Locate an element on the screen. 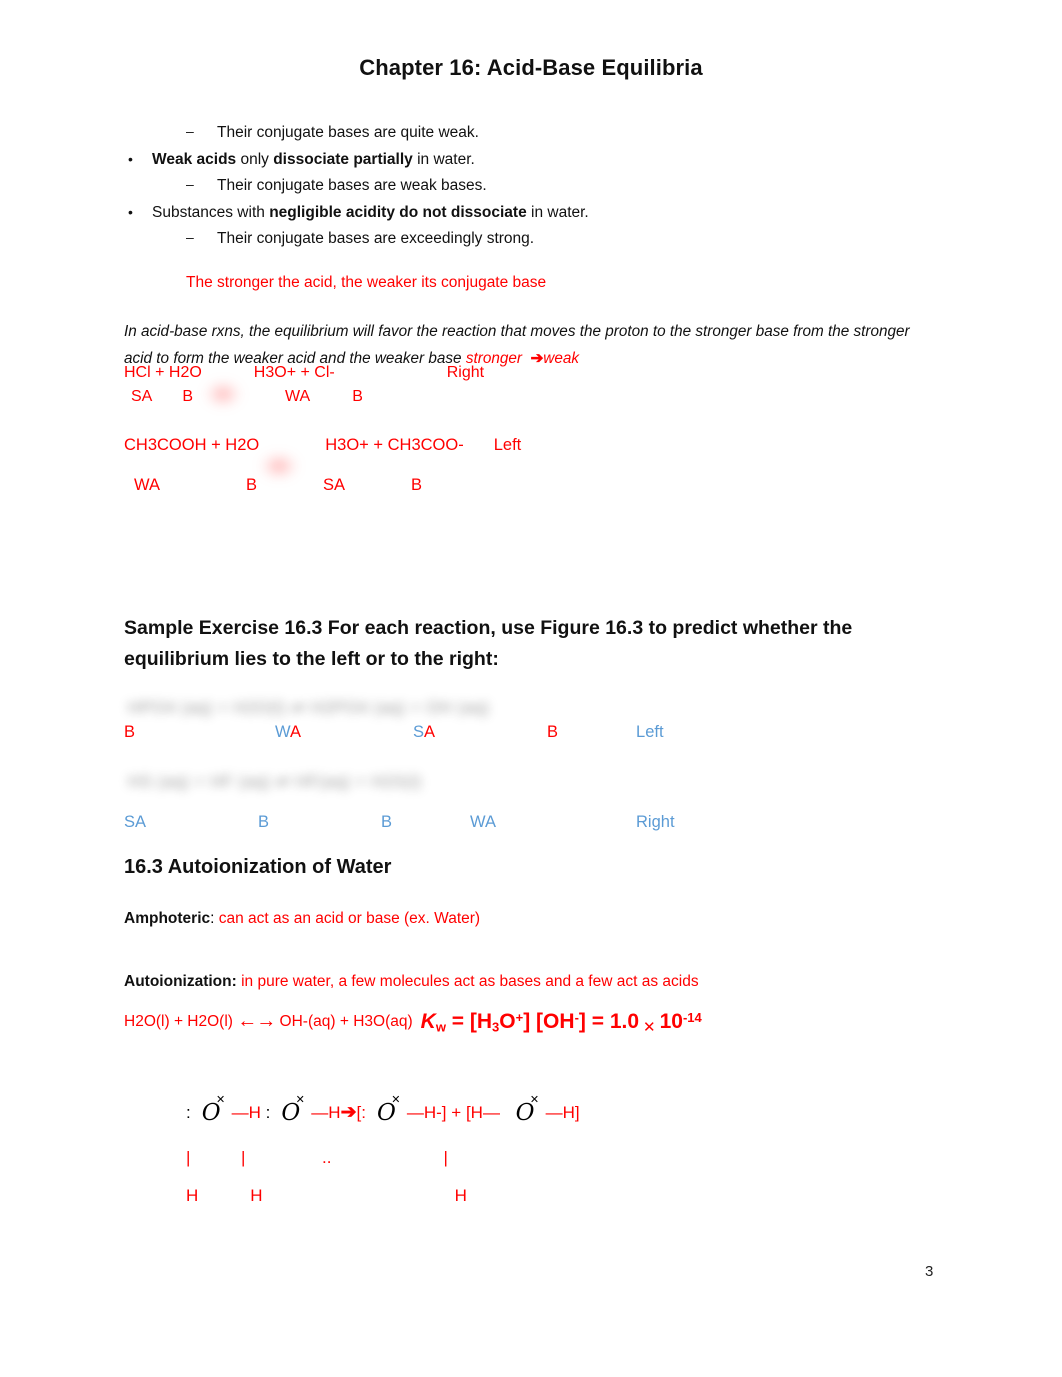 The width and height of the screenshot is (1062, 1377). plus-sign: + is located at coordinates (456, 1112).